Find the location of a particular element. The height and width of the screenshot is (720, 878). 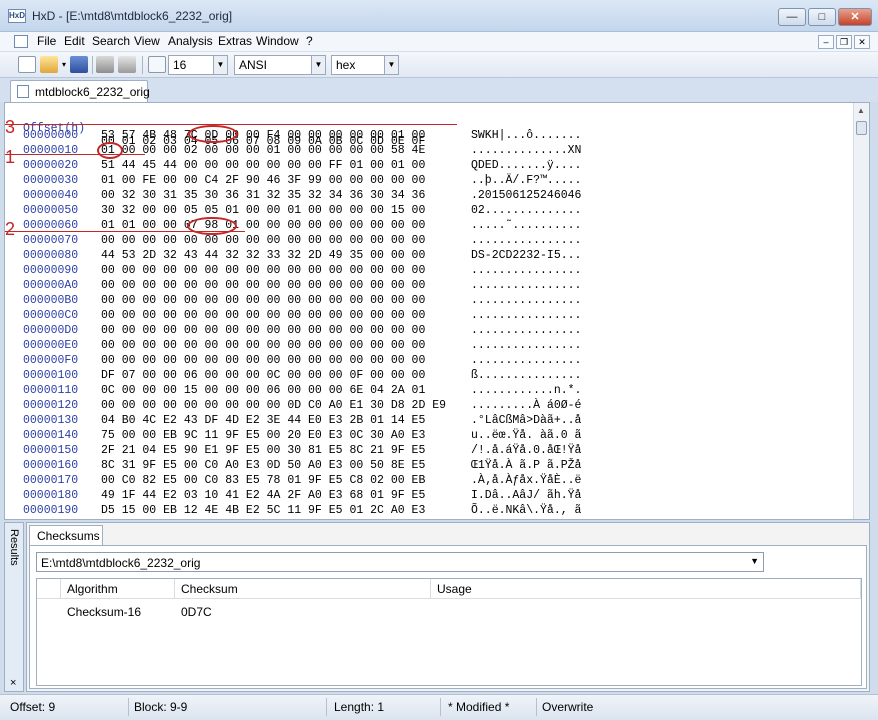

menu-file: File is located at coordinates (46, 41).